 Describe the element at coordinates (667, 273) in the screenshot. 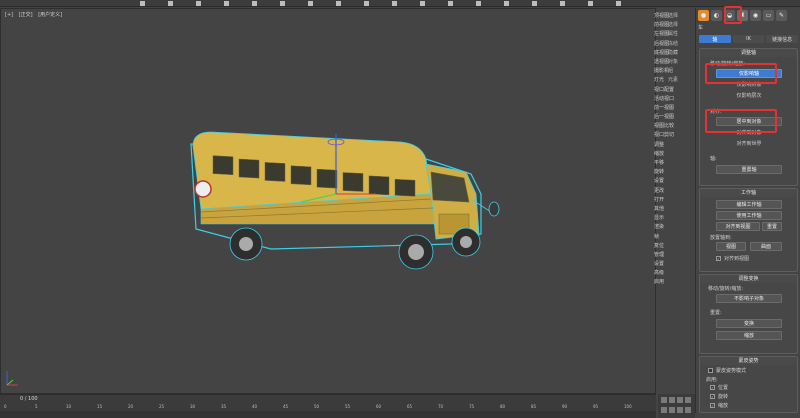

I see `menu-row: 高级` at that location.